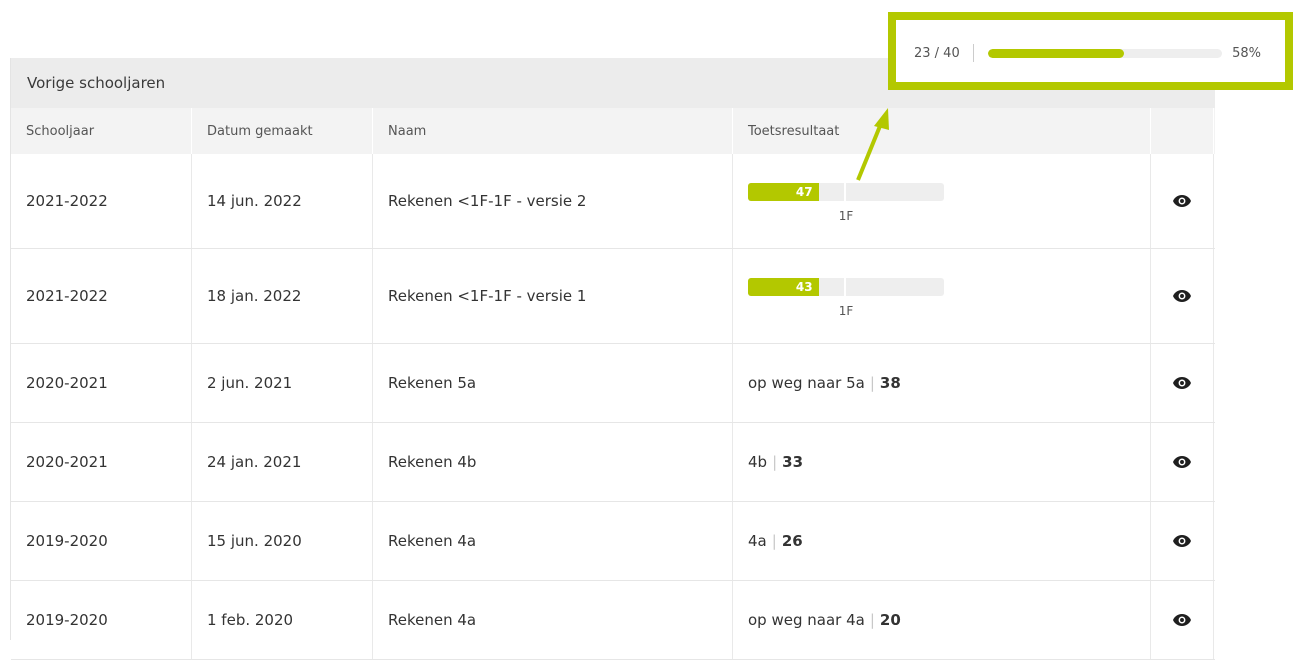 This screenshot has height=660, width=1306. Describe the element at coordinates (942, 383) in the screenshot. I see `cell-toetsresultaat: op weg naar 5a | 38` at that location.